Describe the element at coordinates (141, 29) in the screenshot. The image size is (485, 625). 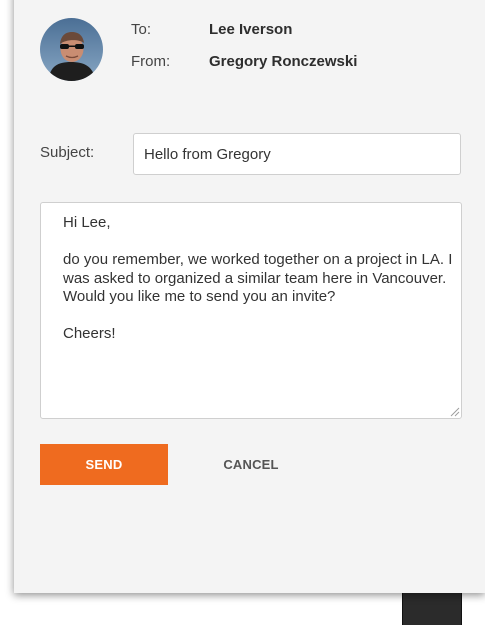
I see `to-label: To:` at that location.